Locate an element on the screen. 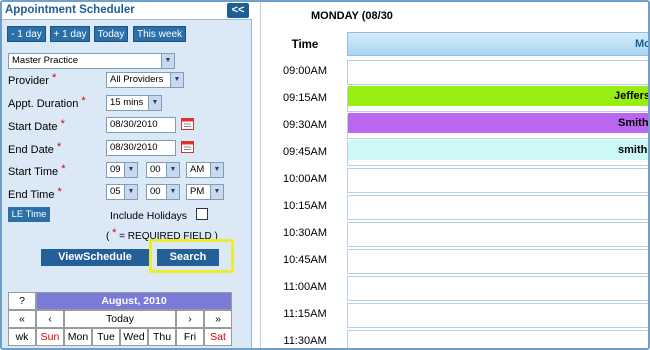 Image resolution: width=650 pixels, height=350 pixels. time-slot-label: 10:30AM is located at coordinates (305, 233).